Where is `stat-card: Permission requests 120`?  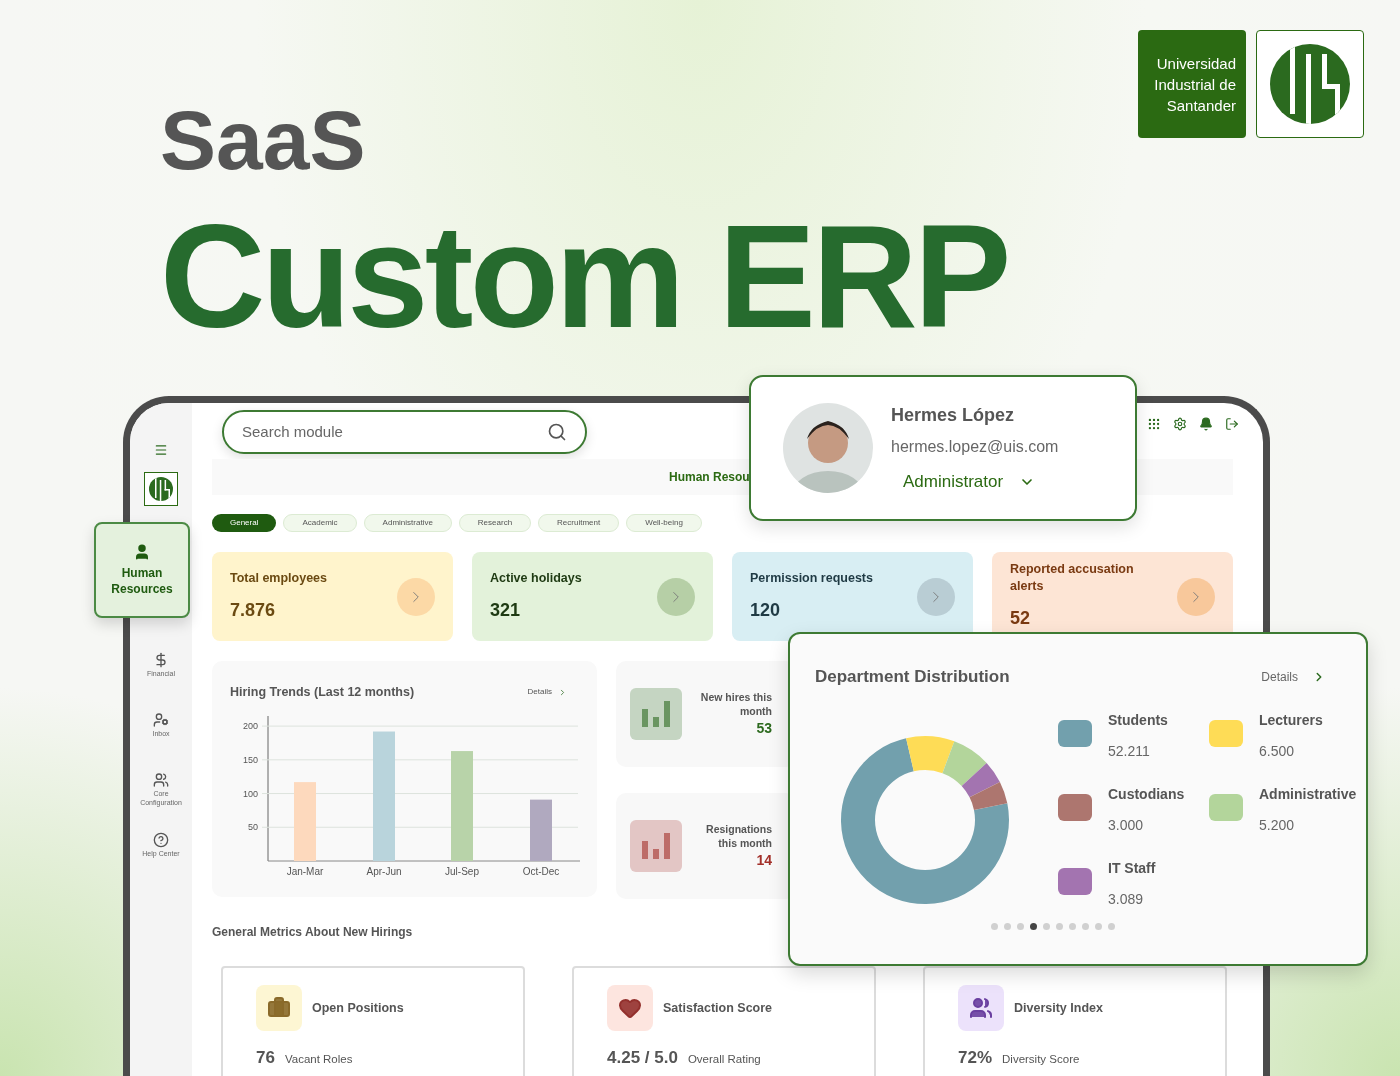
stat-card: Permission requests 120 is located at coordinates (852, 596).